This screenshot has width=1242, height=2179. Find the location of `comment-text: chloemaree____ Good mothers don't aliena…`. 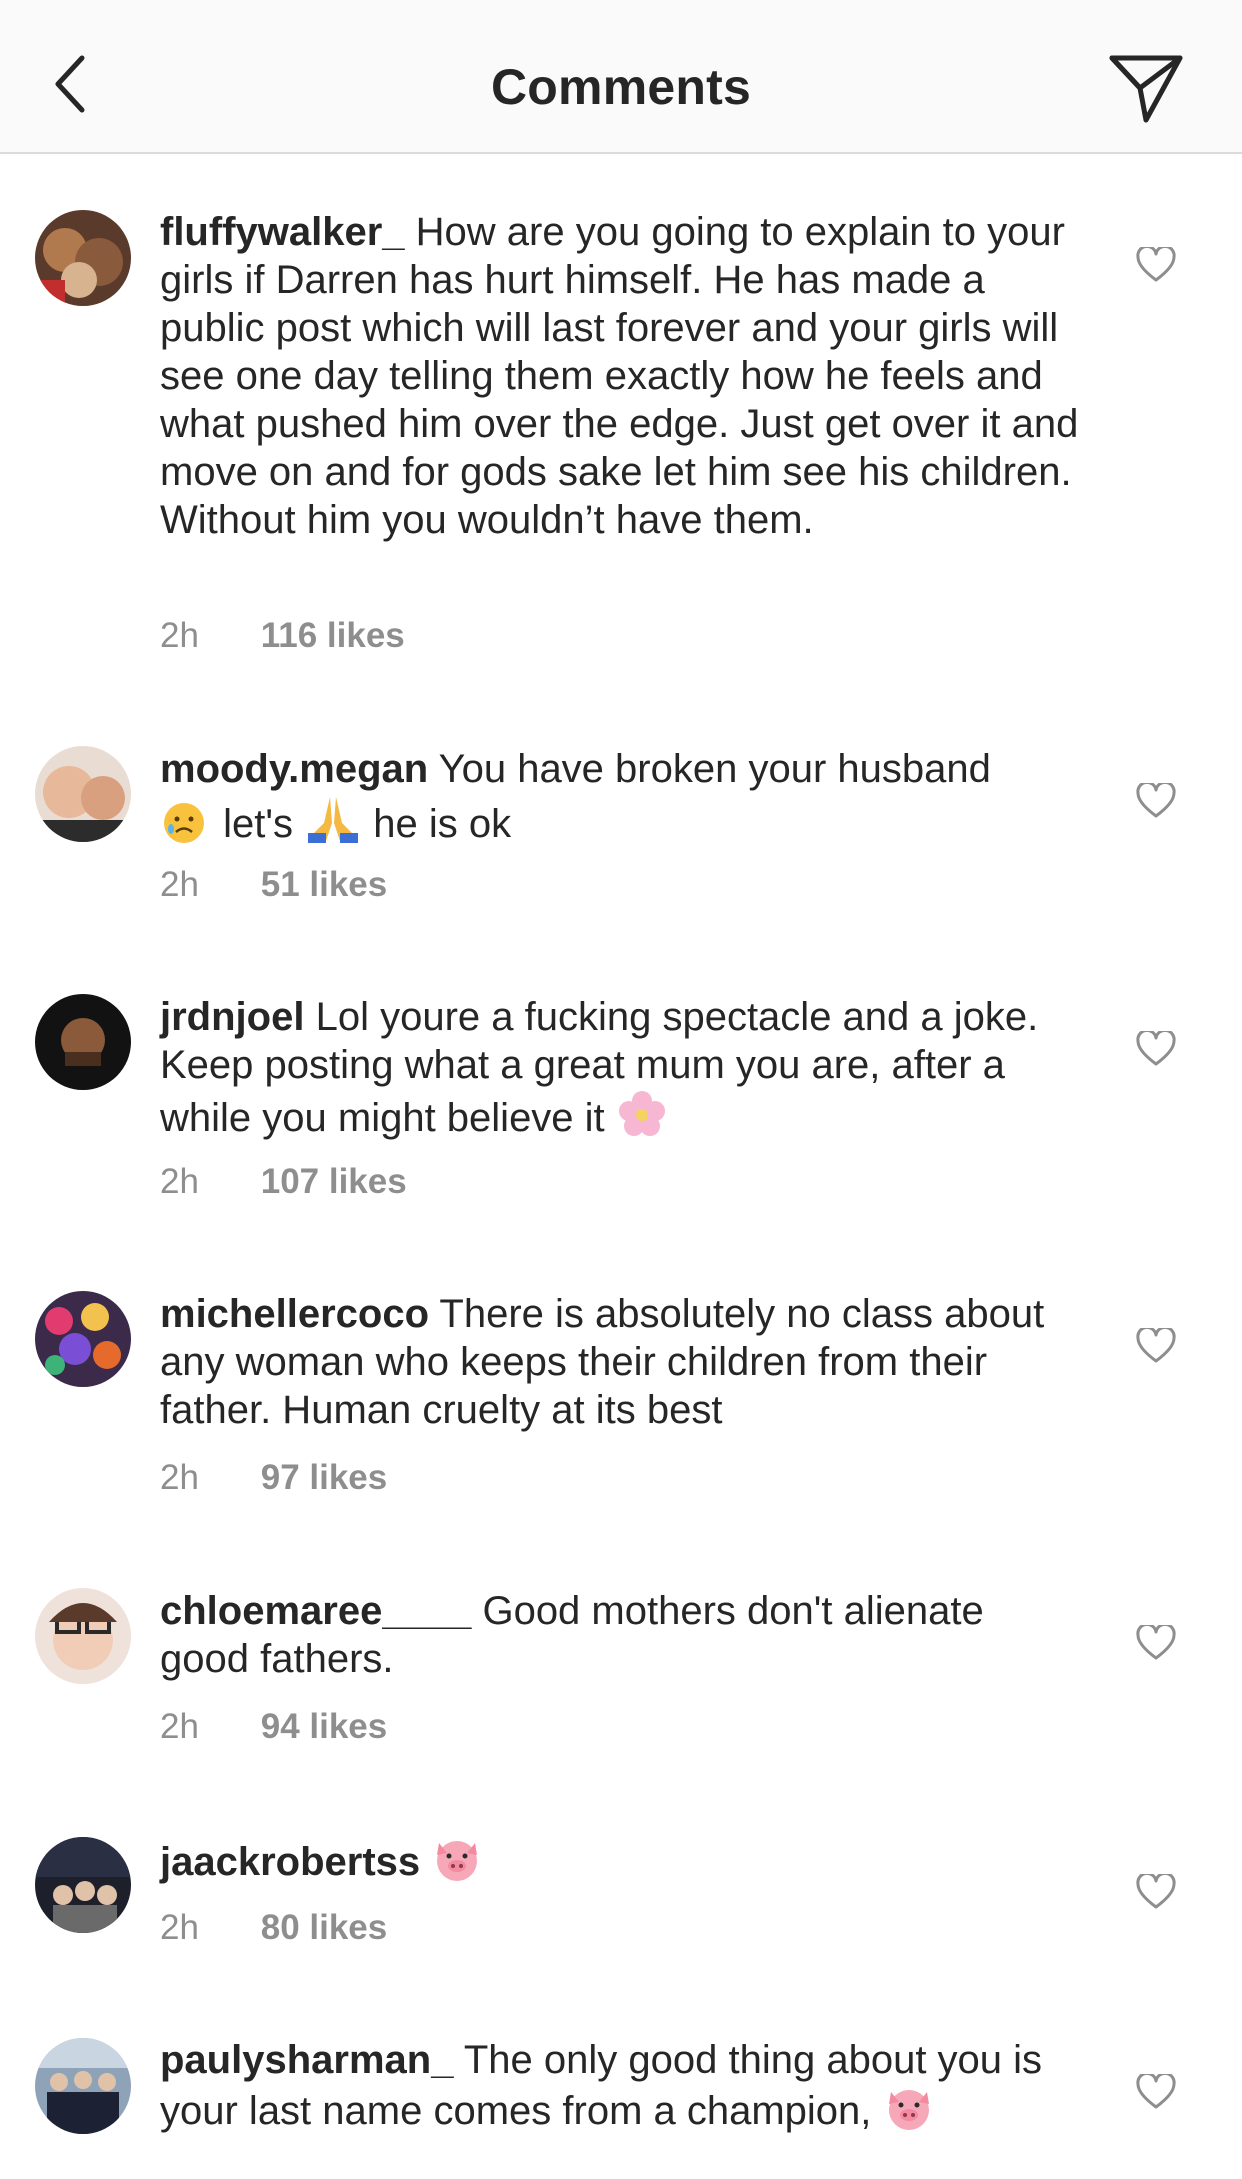

comment-text: chloemaree____ Good mothers don't aliena… is located at coordinates (620, 1635).